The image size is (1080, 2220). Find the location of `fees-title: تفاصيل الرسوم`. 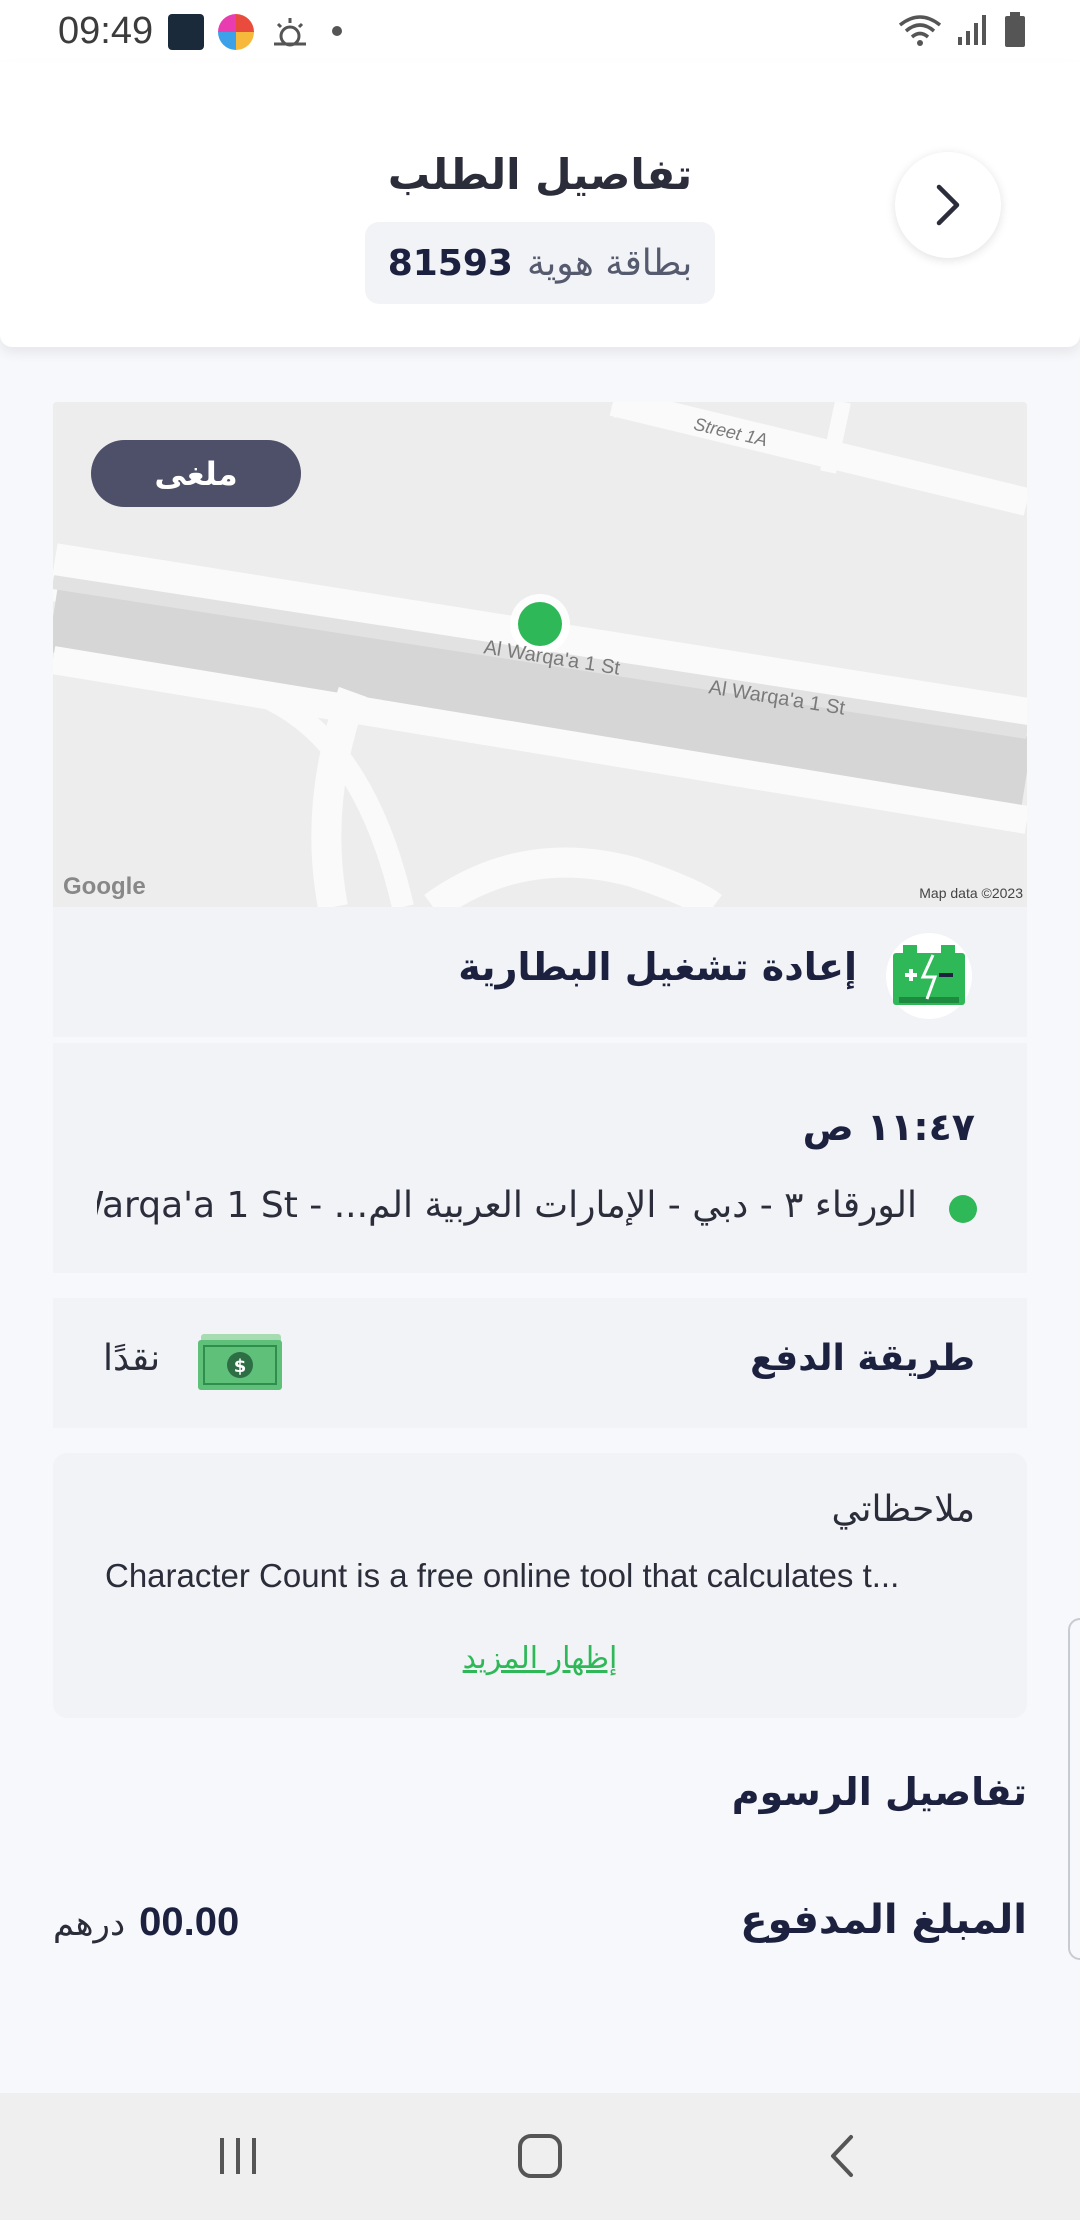

fees-title: تفاصيل الرسوم is located at coordinates (879, 1792).